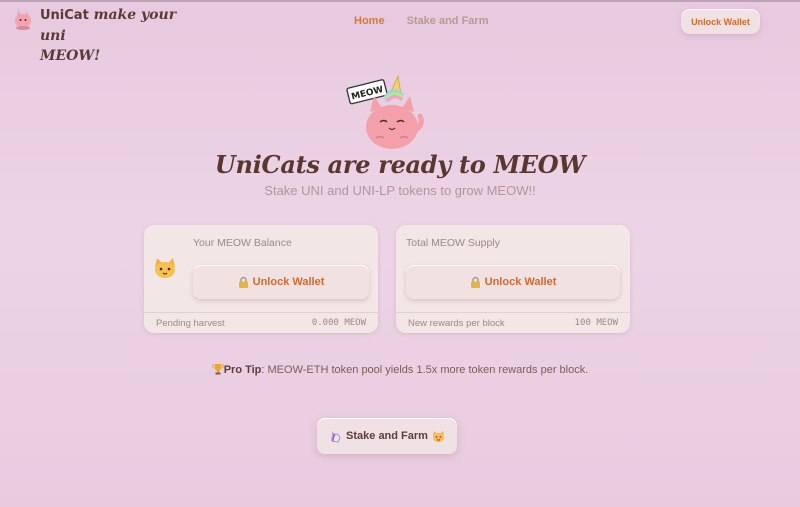 The width and height of the screenshot is (800, 507). Describe the element at coordinates (453, 243) in the screenshot. I see `supply-label: Total MEOW Supply` at that location.